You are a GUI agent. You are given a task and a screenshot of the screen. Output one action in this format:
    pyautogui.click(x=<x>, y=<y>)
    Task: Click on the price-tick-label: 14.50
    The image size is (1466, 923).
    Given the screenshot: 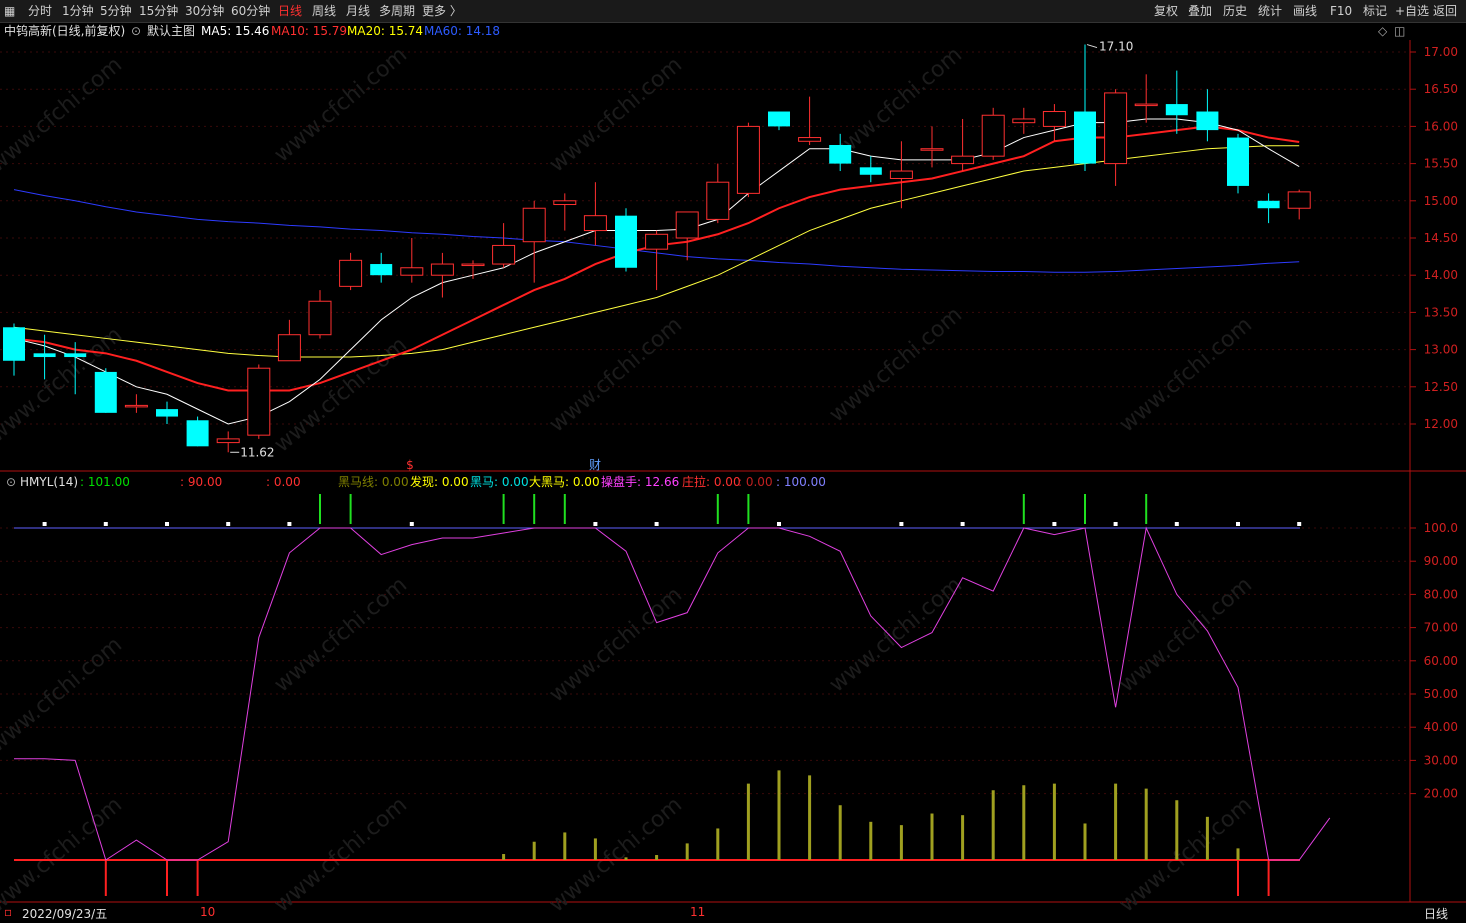 What is the action you would take?
    pyautogui.click(x=1441, y=238)
    